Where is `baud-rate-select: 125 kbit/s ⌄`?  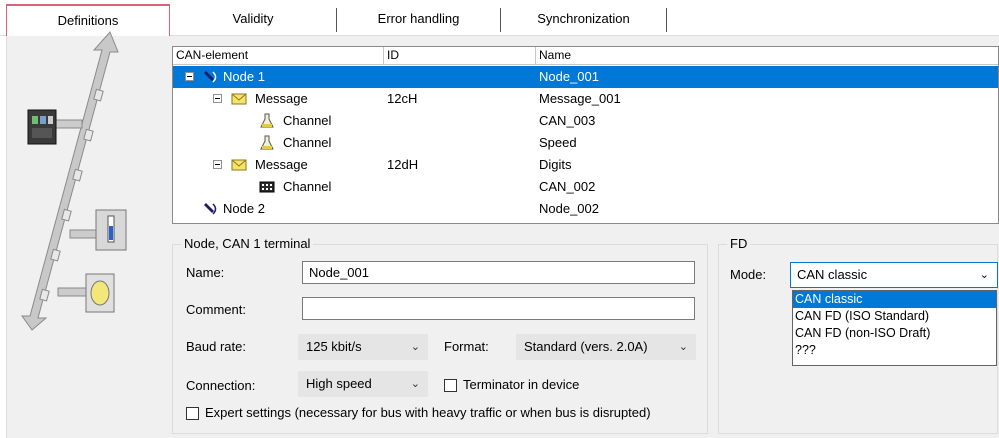
baud-rate-select: 125 kbit/s ⌄ is located at coordinates (363, 347).